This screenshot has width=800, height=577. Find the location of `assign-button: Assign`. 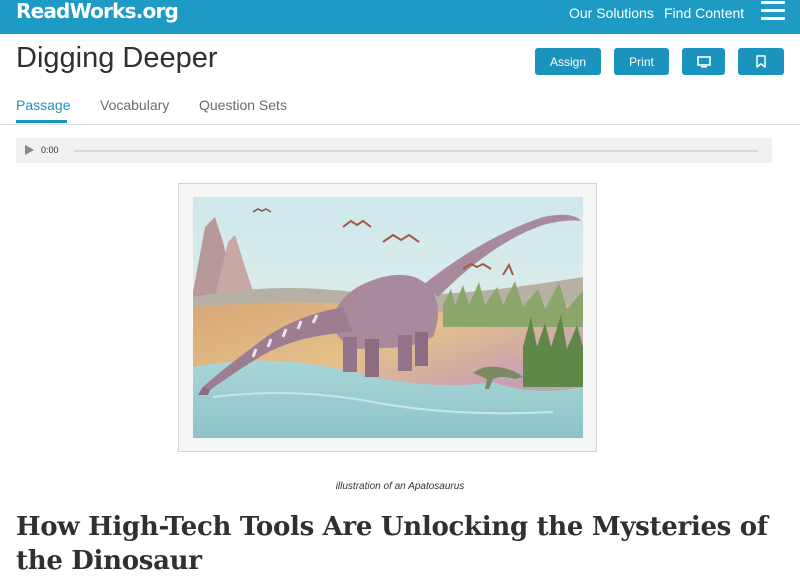

assign-button: Assign is located at coordinates (568, 61).